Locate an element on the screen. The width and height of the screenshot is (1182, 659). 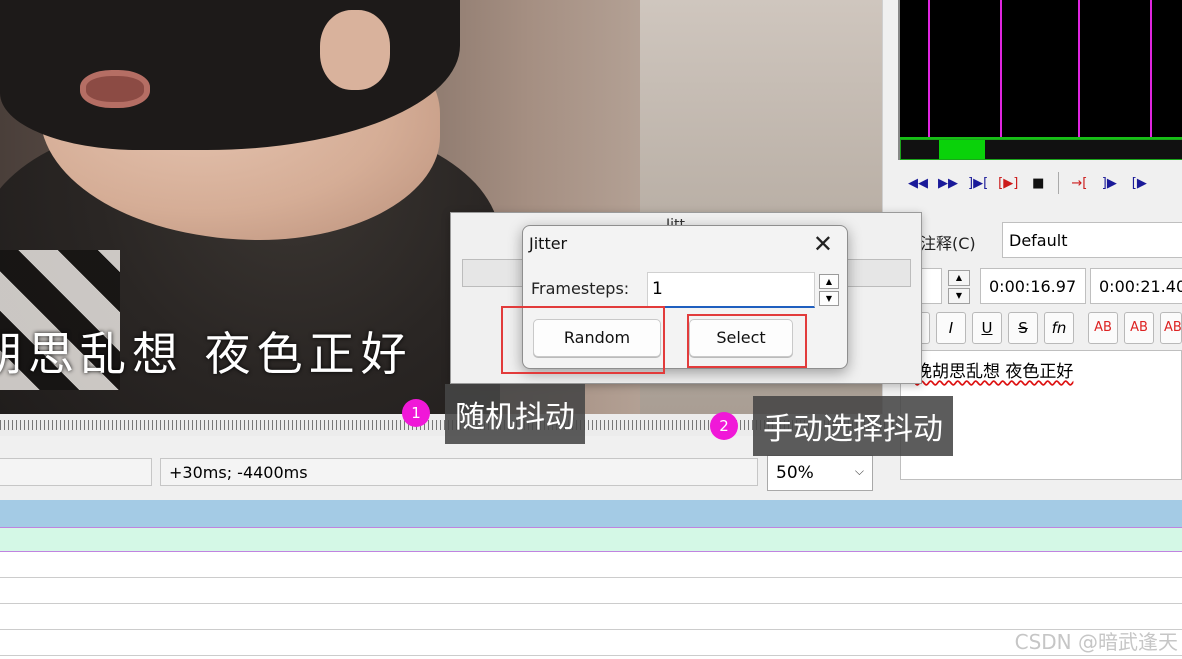
outline-color-button: AB is located at coordinates (1171, 328).